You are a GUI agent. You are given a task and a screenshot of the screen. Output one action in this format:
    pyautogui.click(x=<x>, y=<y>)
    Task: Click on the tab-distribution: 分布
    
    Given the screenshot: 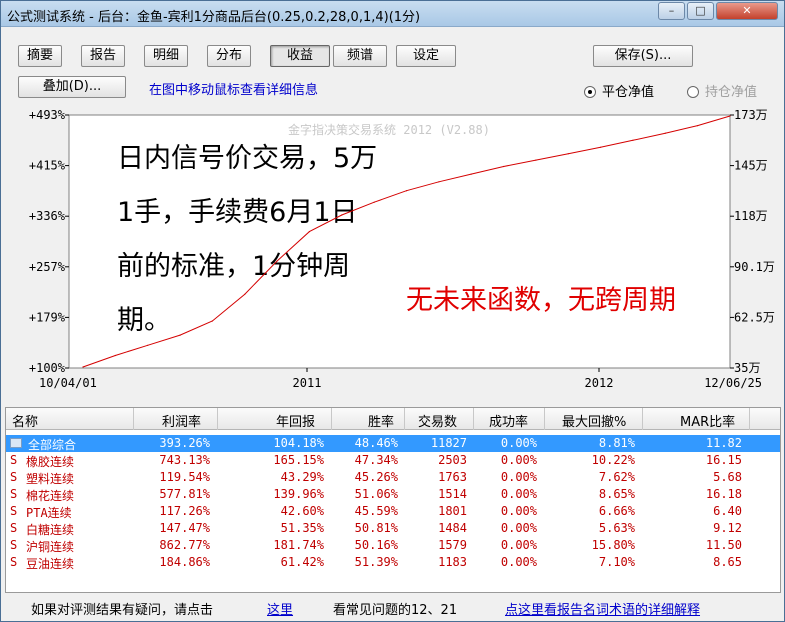 What is the action you would take?
    pyautogui.click(x=229, y=56)
    